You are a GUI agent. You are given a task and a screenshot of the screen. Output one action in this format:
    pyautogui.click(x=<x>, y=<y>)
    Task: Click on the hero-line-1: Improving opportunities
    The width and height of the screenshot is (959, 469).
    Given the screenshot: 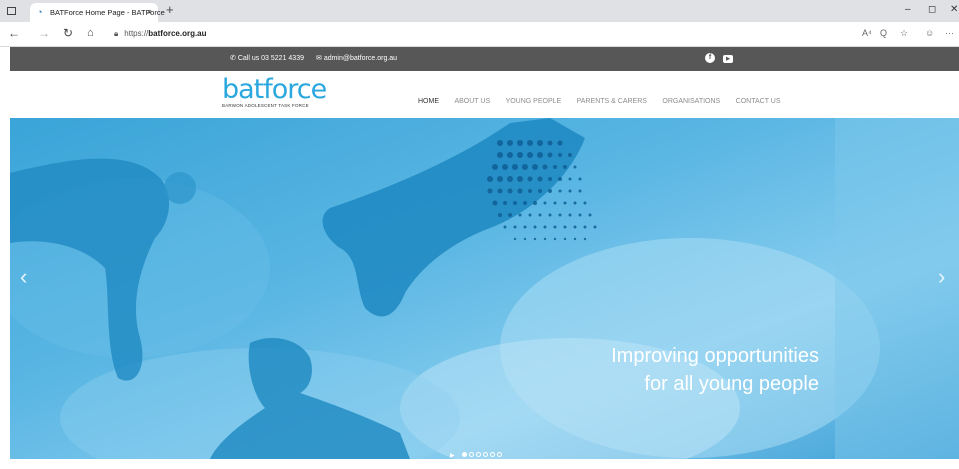 What is the action you would take?
    pyautogui.click(x=715, y=356)
    